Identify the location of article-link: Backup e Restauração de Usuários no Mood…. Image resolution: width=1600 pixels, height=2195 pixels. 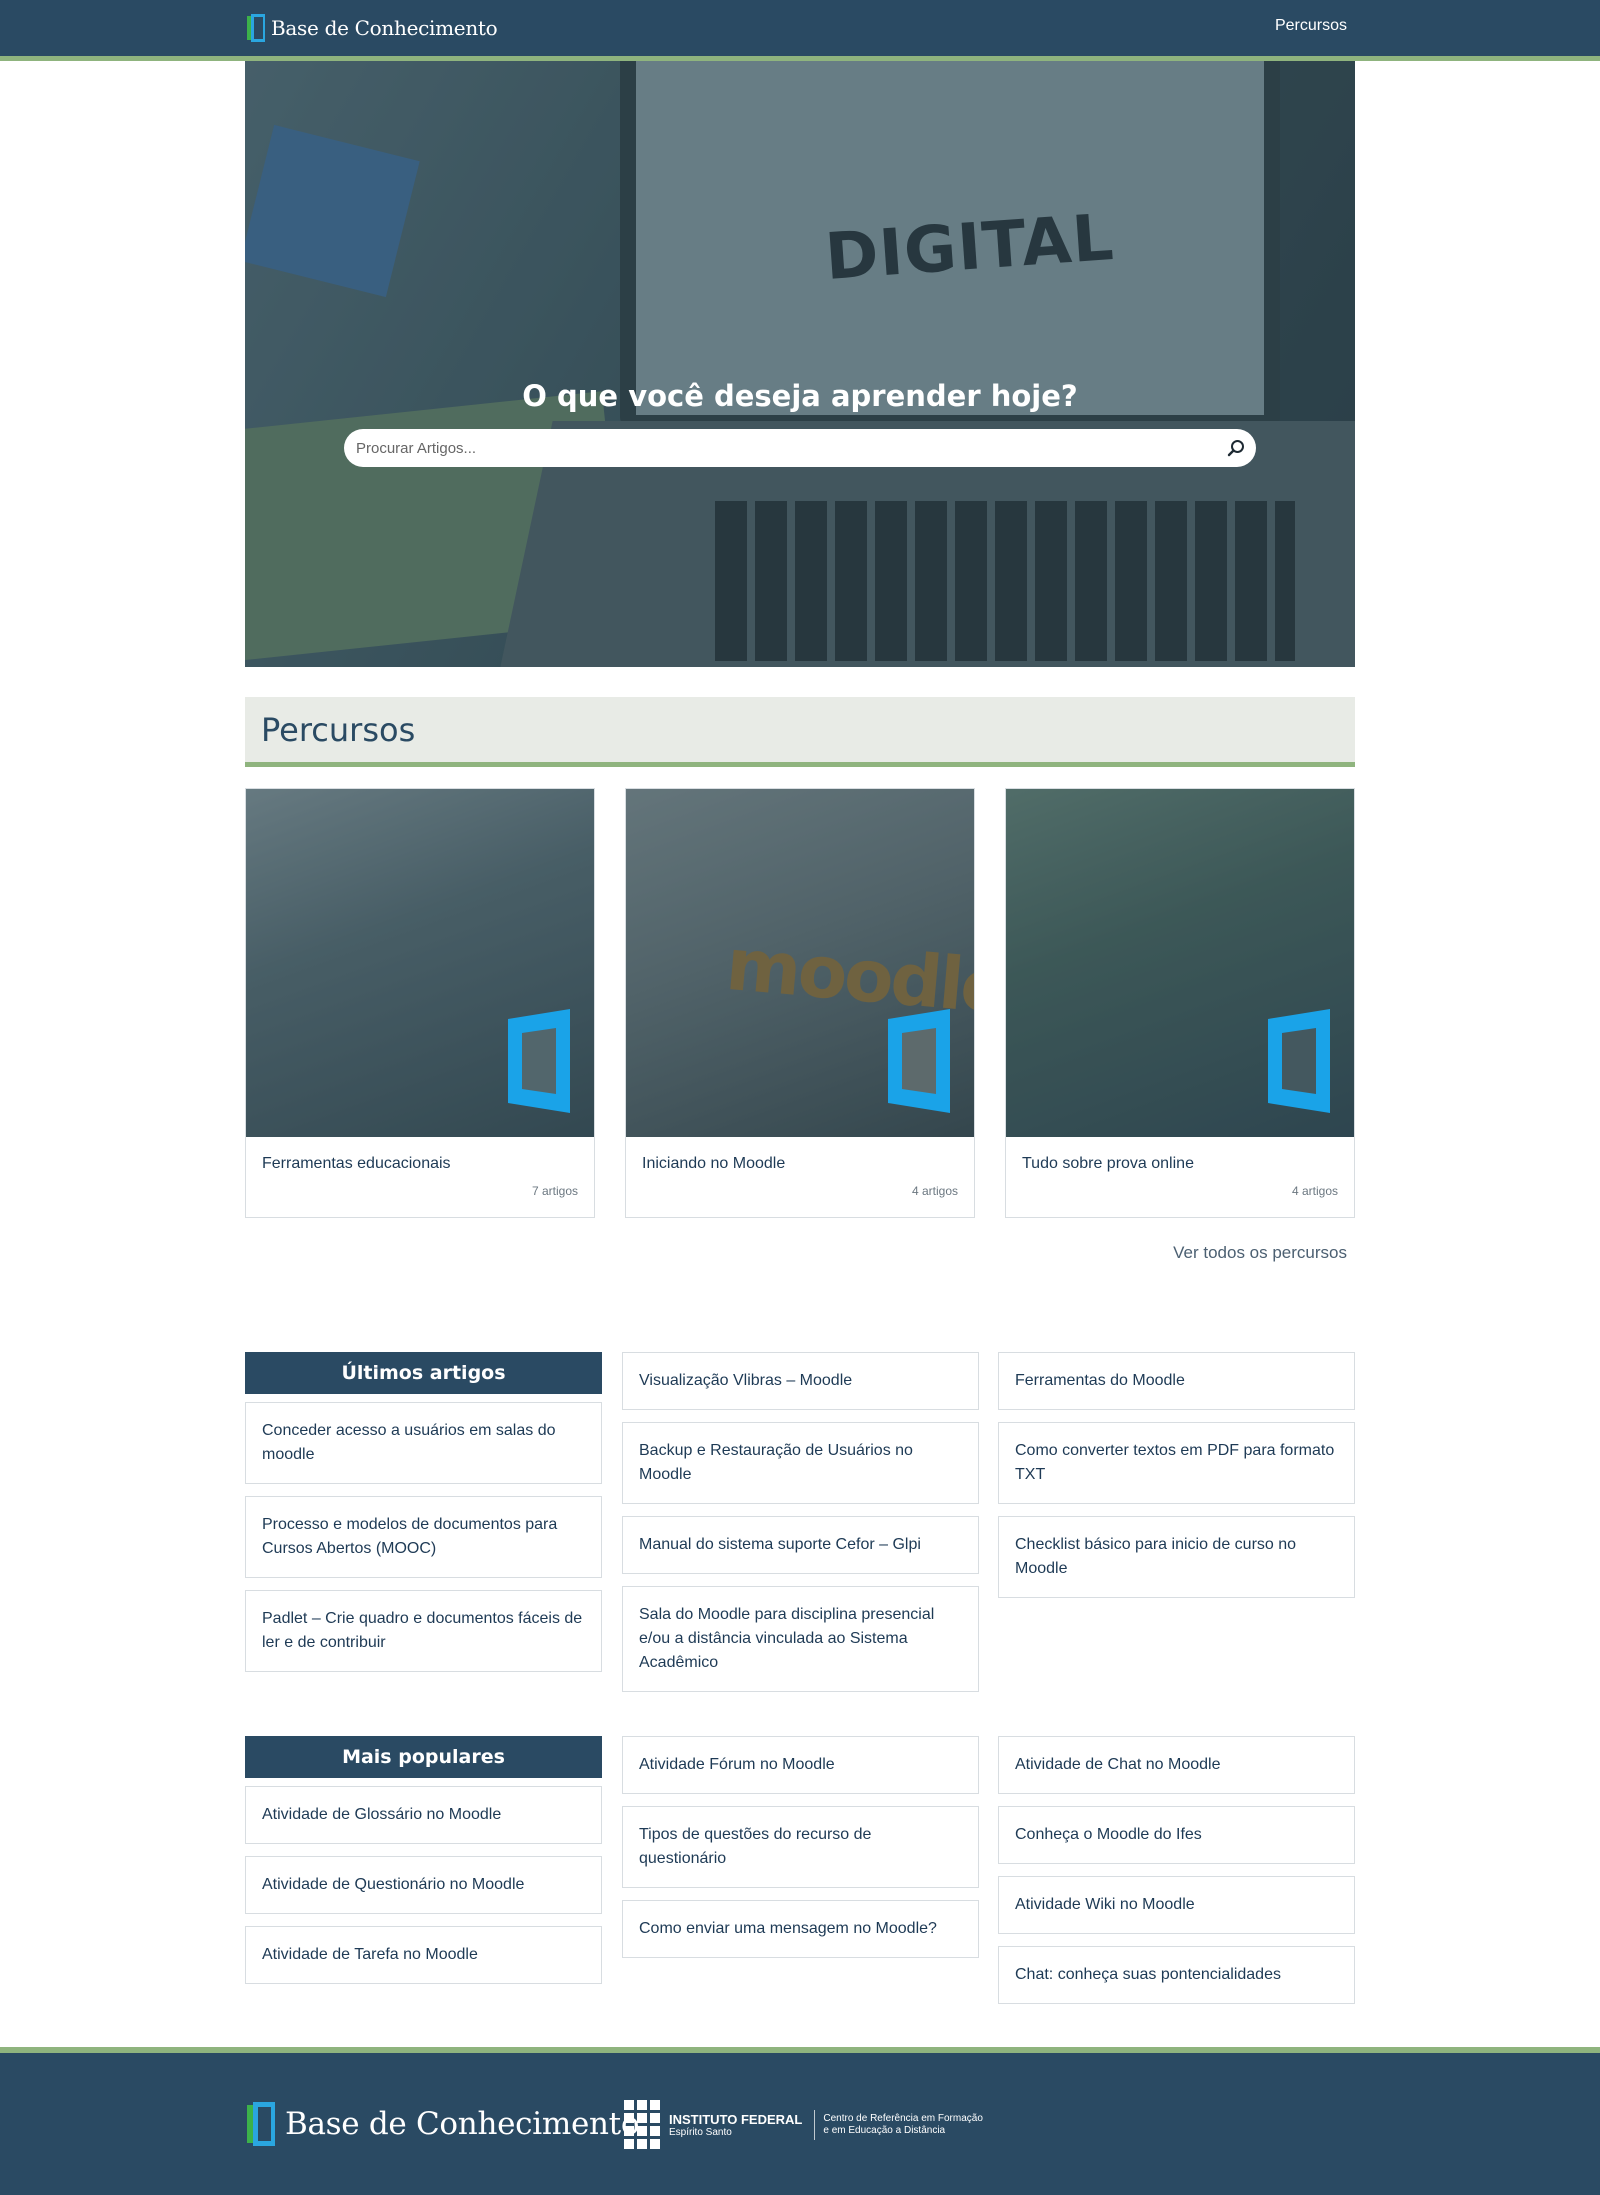
(800, 1463).